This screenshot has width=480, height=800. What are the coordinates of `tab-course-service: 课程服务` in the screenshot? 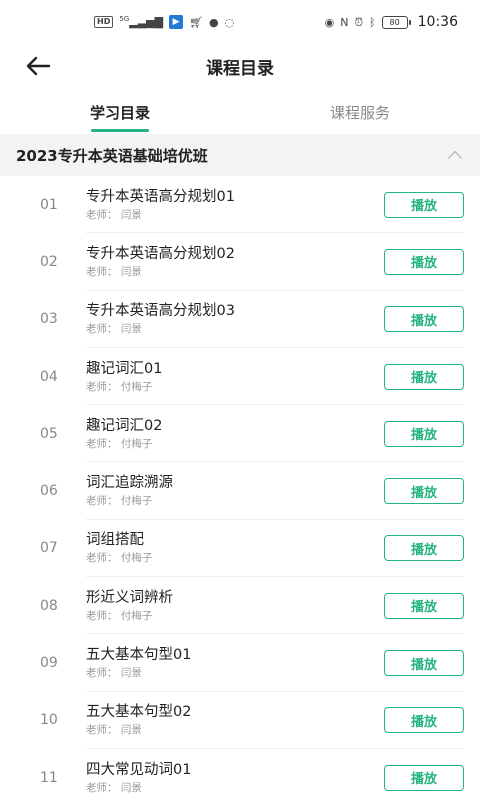 It's located at (360, 112).